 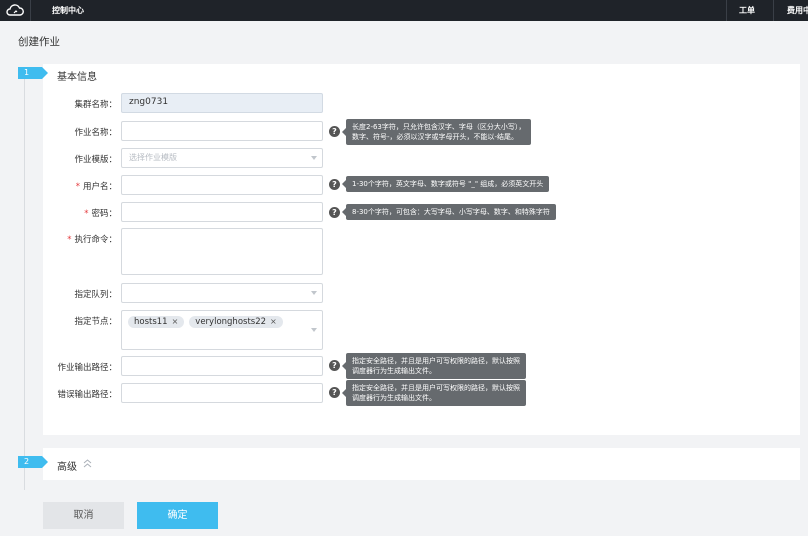 What do you see at coordinates (95, 240) in the screenshot?
I see `command-label-text: 执行命令：` at bounding box center [95, 240].